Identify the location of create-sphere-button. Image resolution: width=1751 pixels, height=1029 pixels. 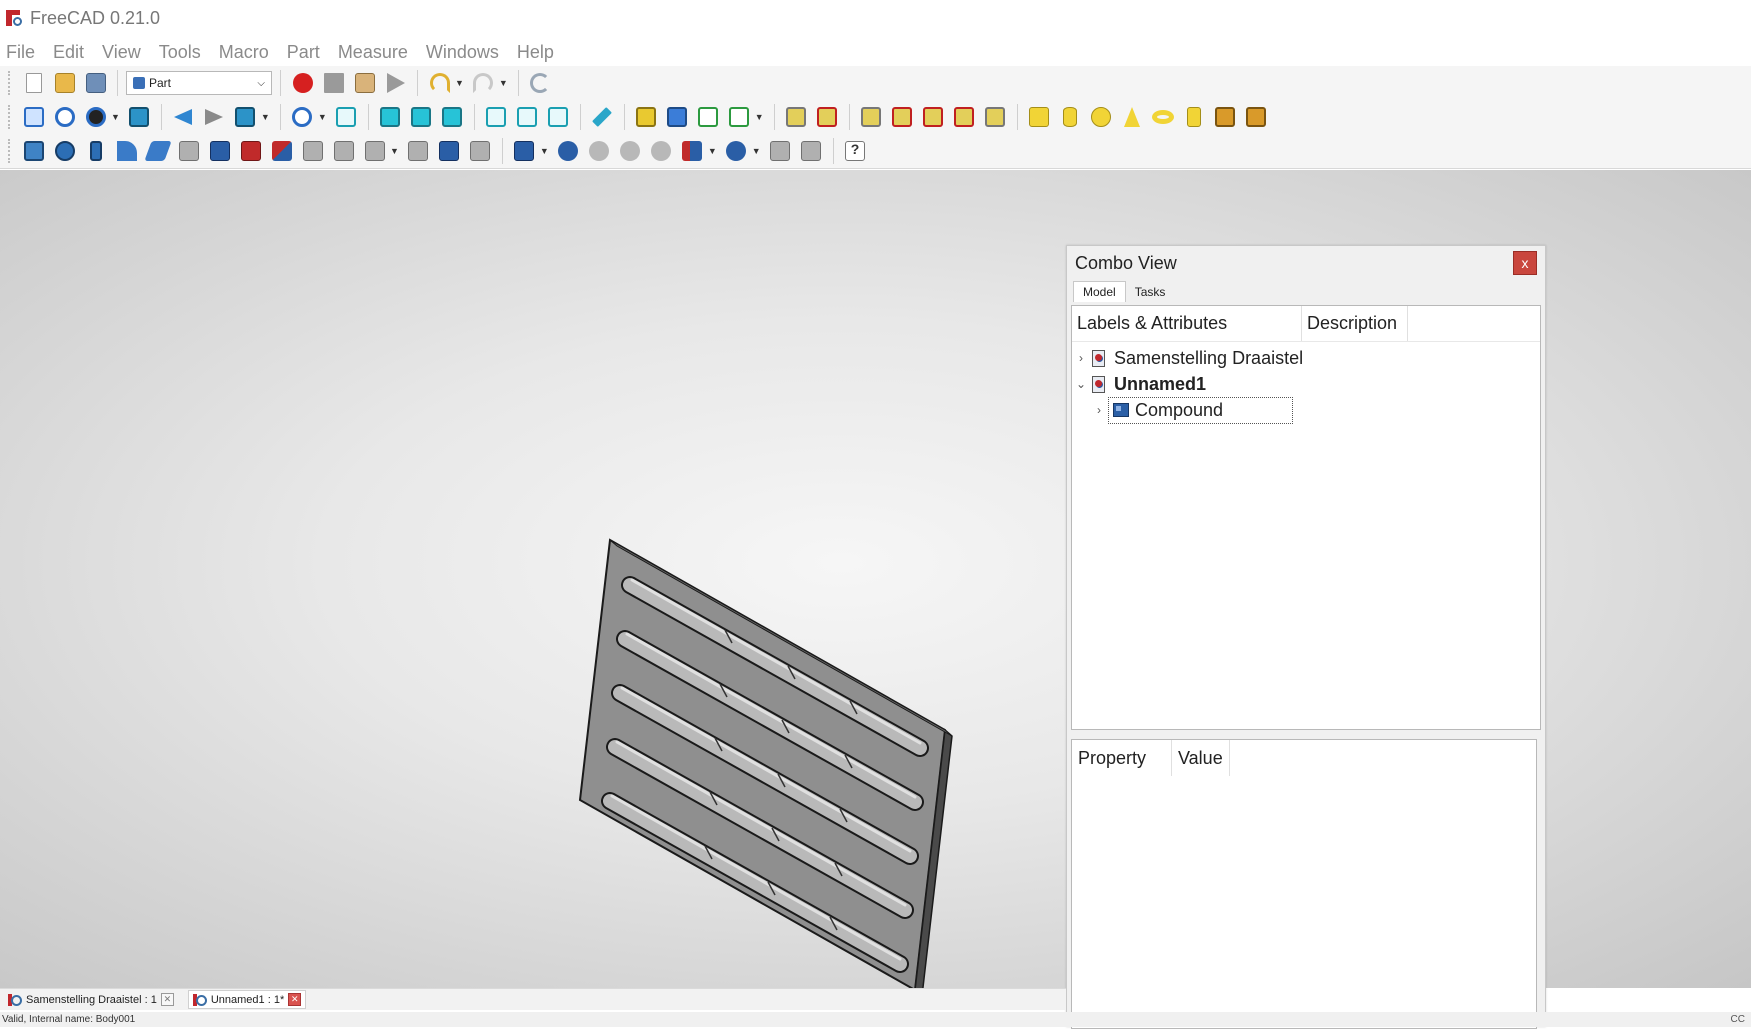
(1101, 117).